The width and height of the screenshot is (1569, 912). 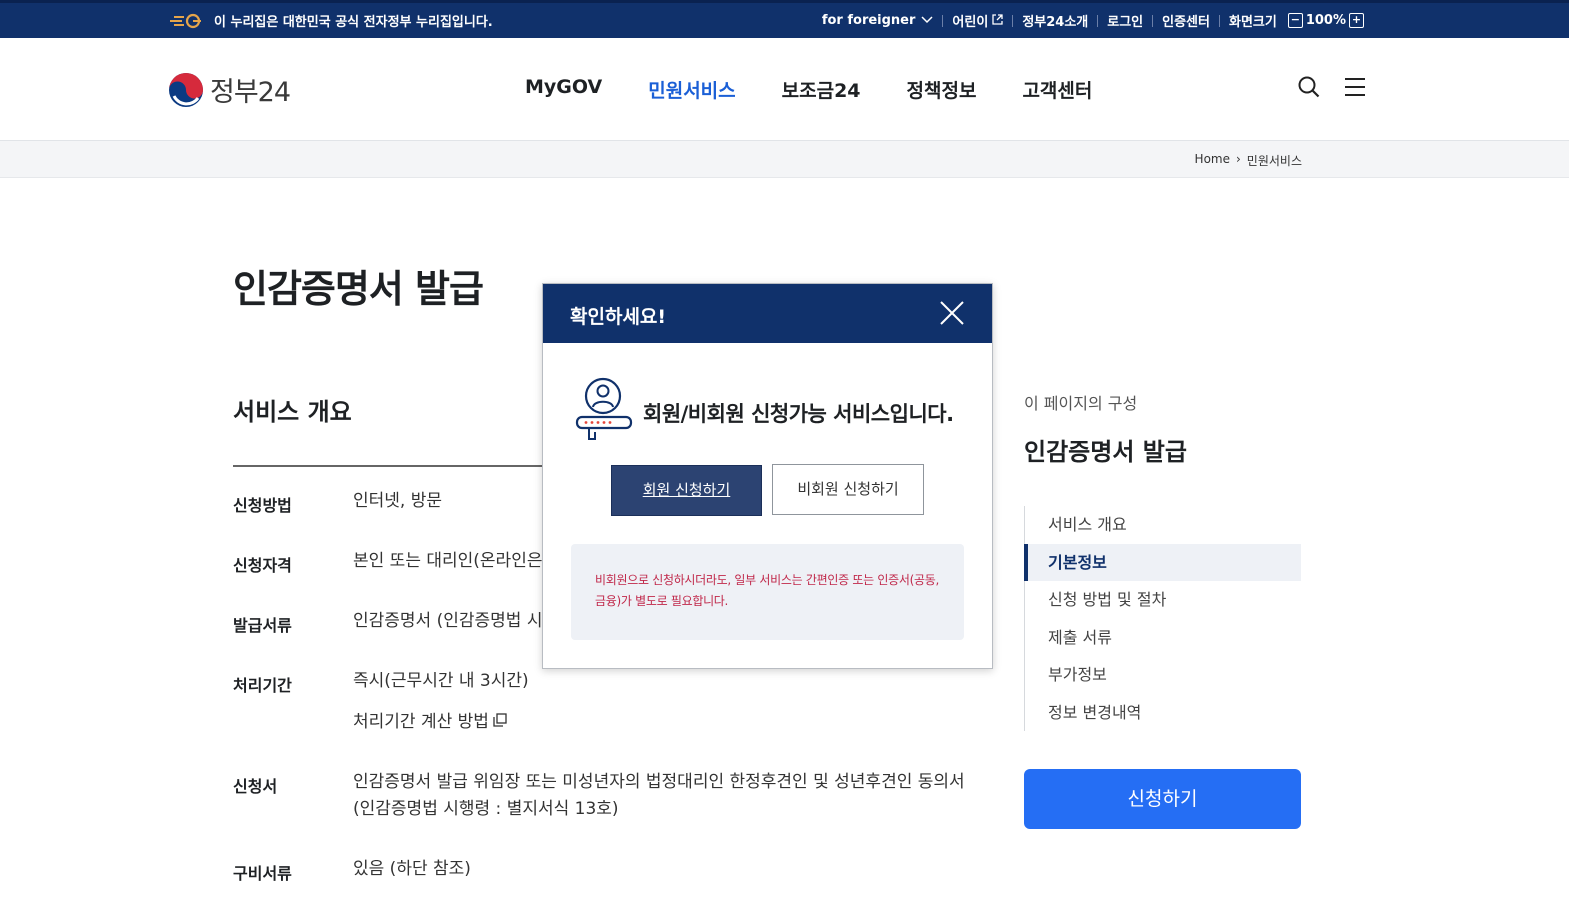 What do you see at coordinates (358, 289) in the screenshot?
I see `page-title: 인감증명서 발급` at bounding box center [358, 289].